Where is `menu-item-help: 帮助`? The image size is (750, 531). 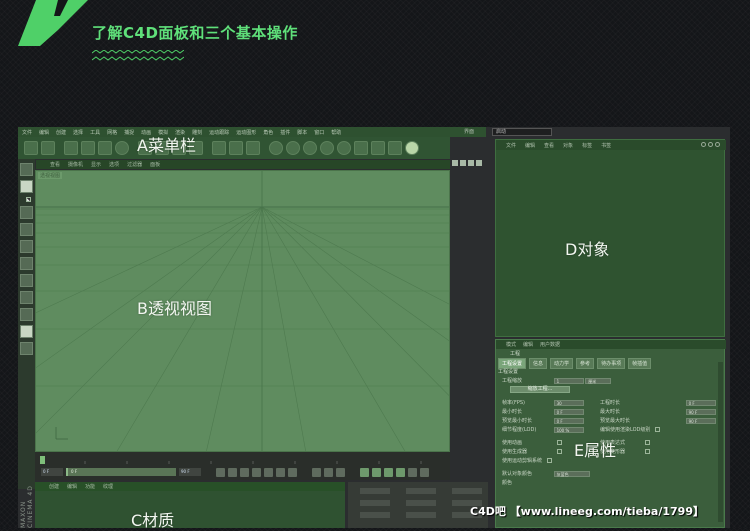
menu-item-help: 帮助 is located at coordinates (336, 132).